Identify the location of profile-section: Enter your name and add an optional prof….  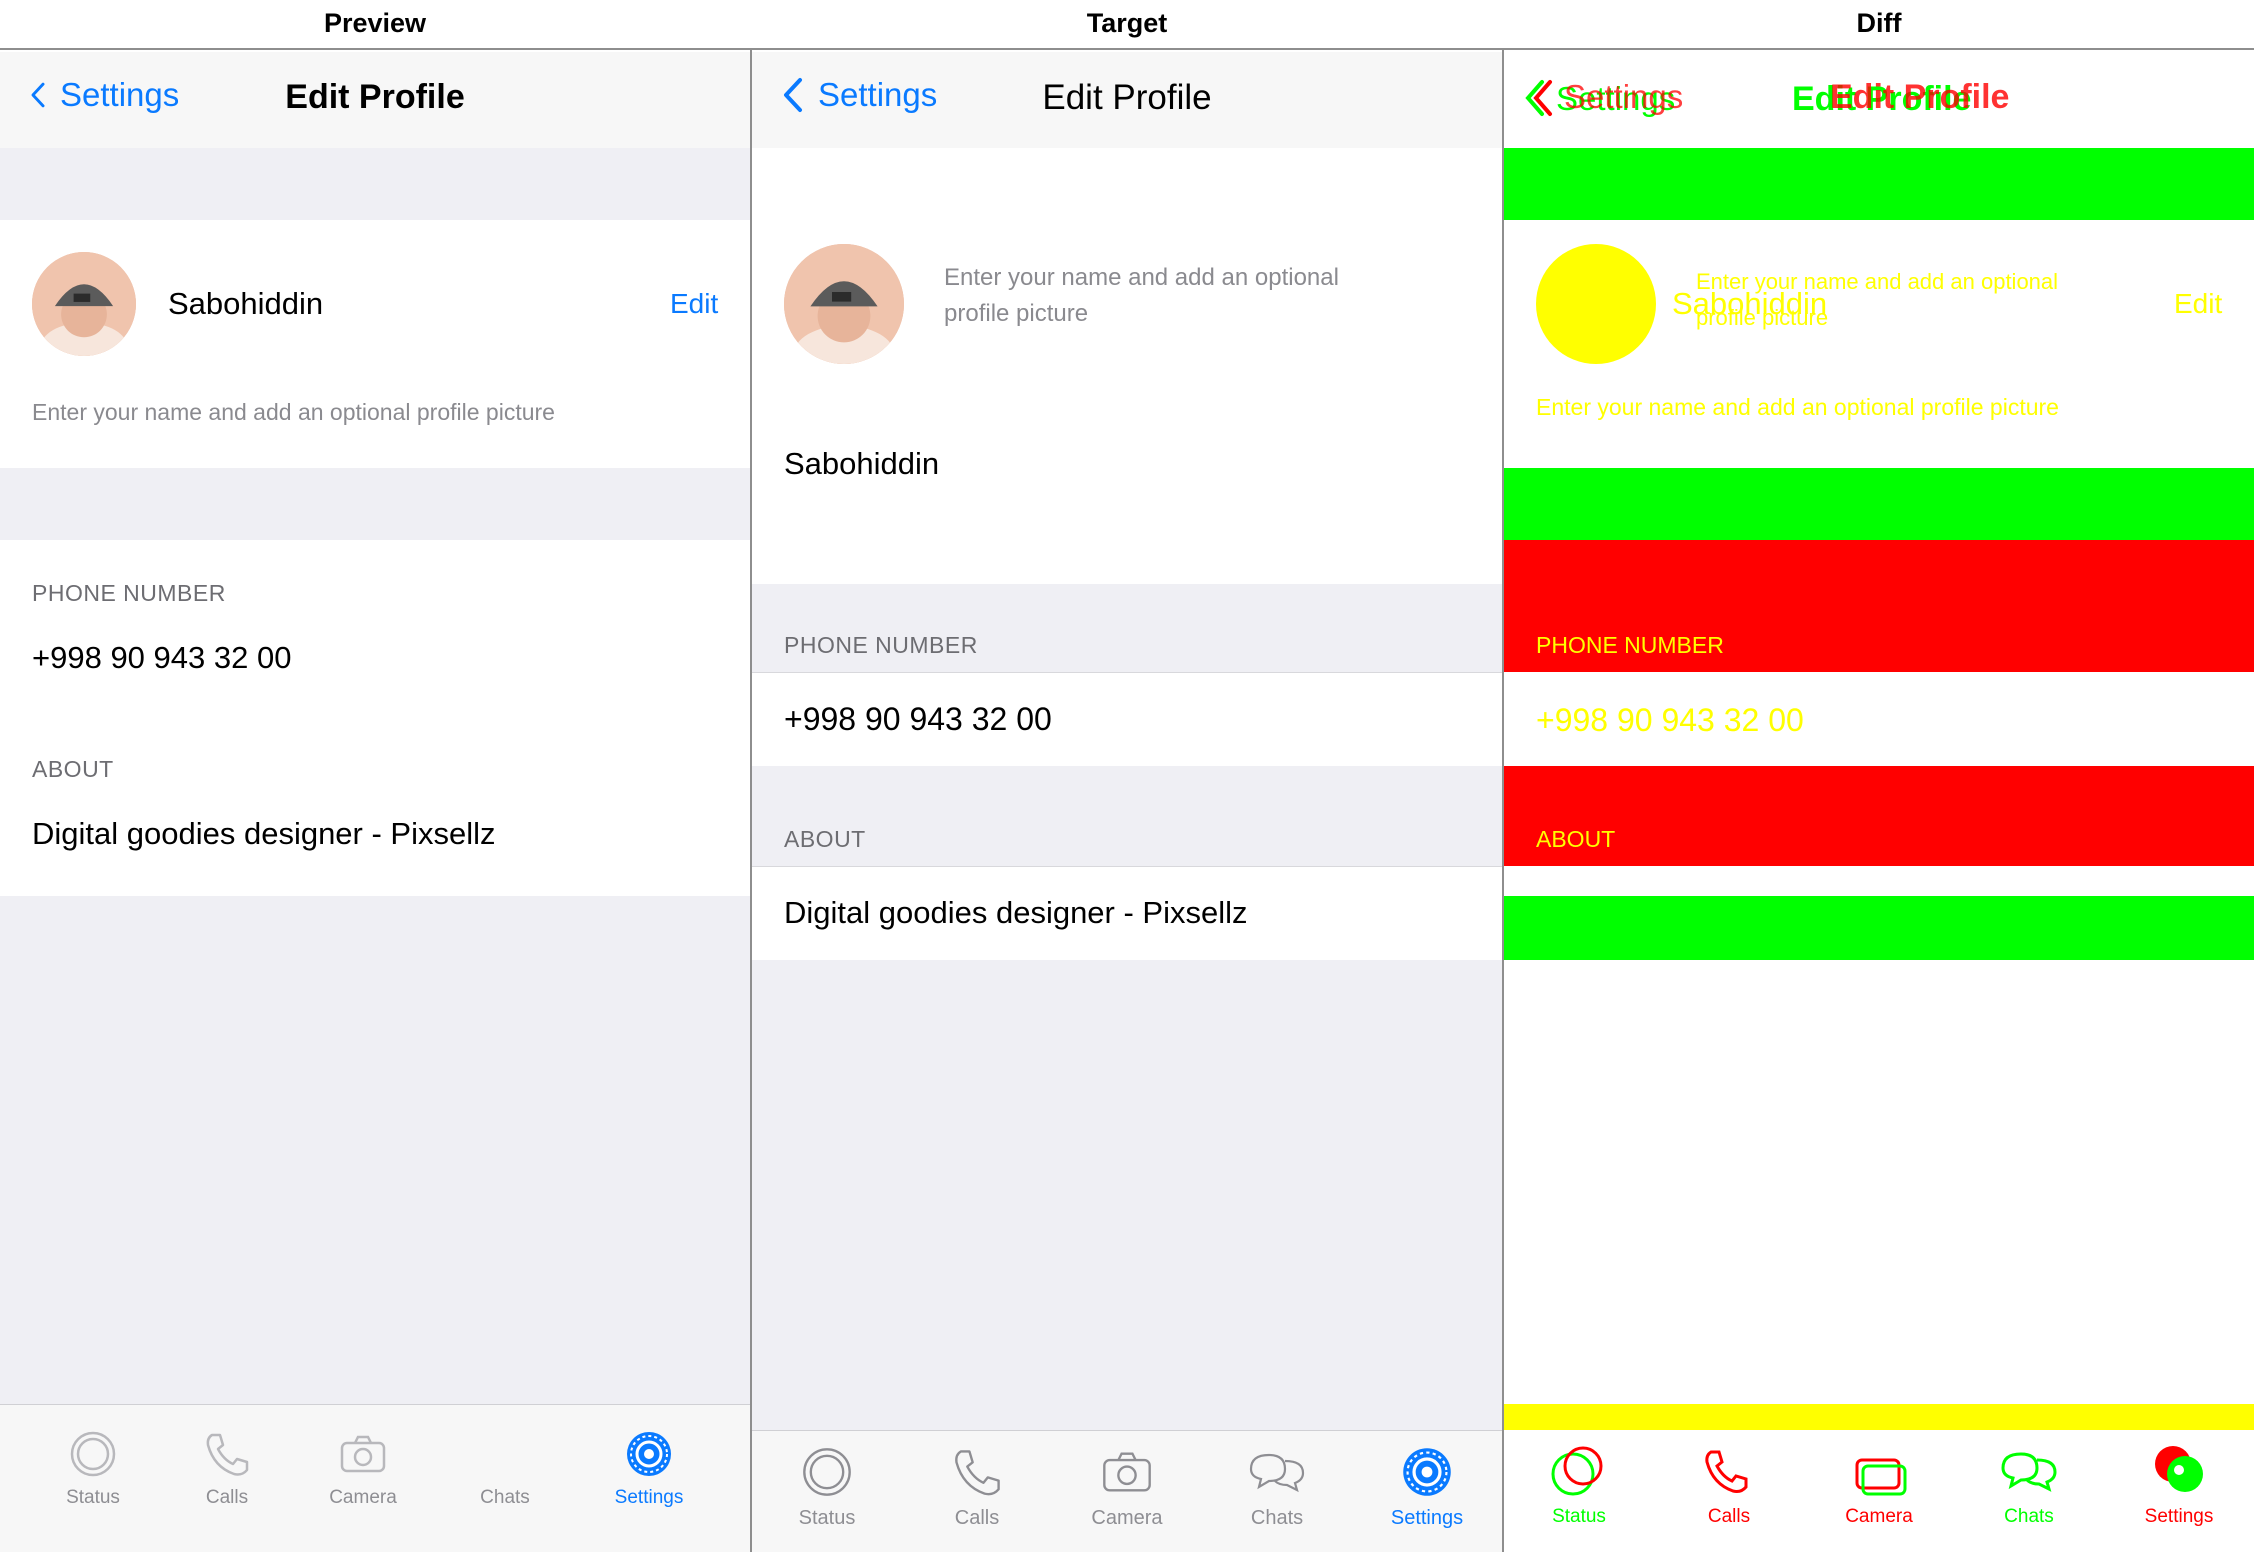
(1127, 366).